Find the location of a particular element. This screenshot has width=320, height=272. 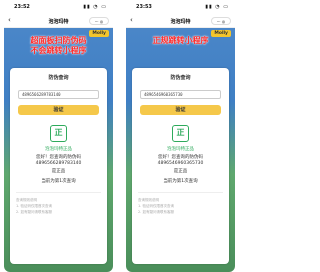

annotation-text: 超面板扫防伪码 不会跳转小程序 is located at coordinates (58, 45).